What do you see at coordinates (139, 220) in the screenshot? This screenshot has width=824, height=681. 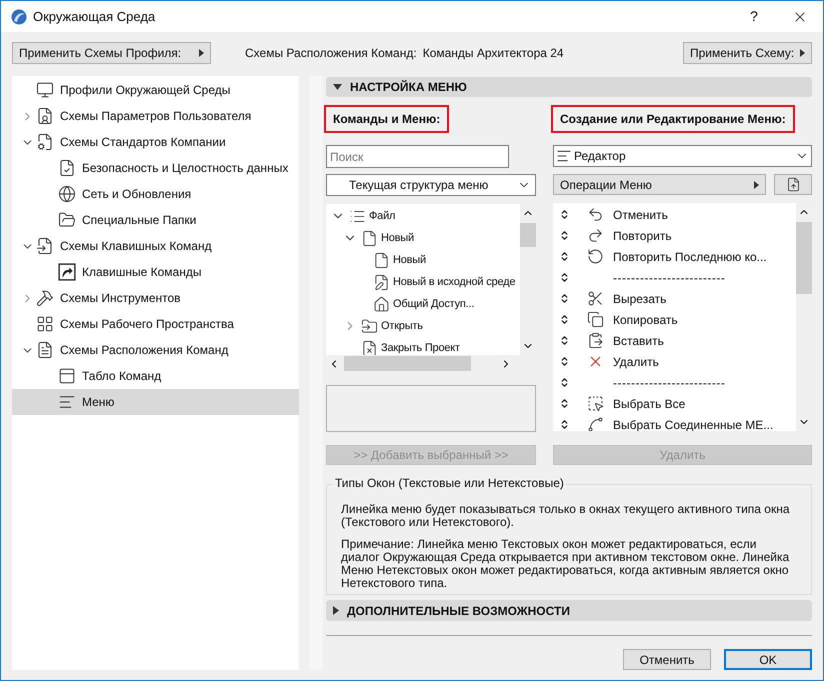 I see `item-label: Специальные Папки` at bounding box center [139, 220].